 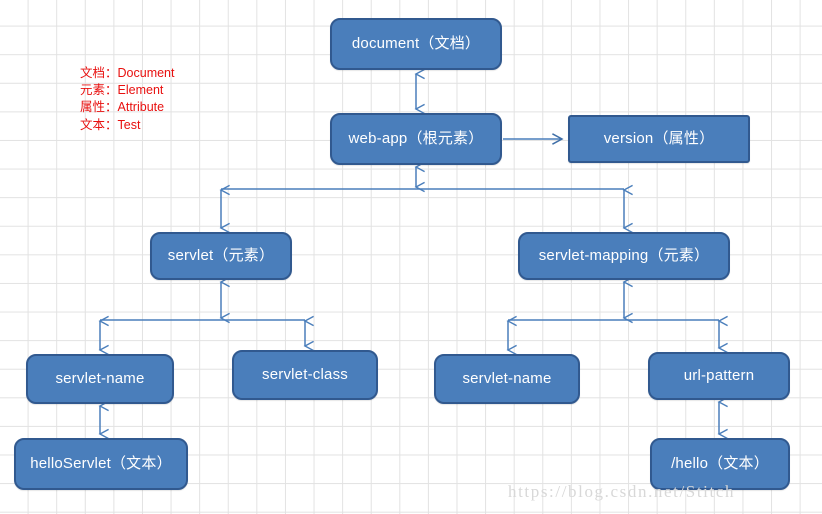 I want to click on edge-web-app-to-children, so click(x=426, y=197).